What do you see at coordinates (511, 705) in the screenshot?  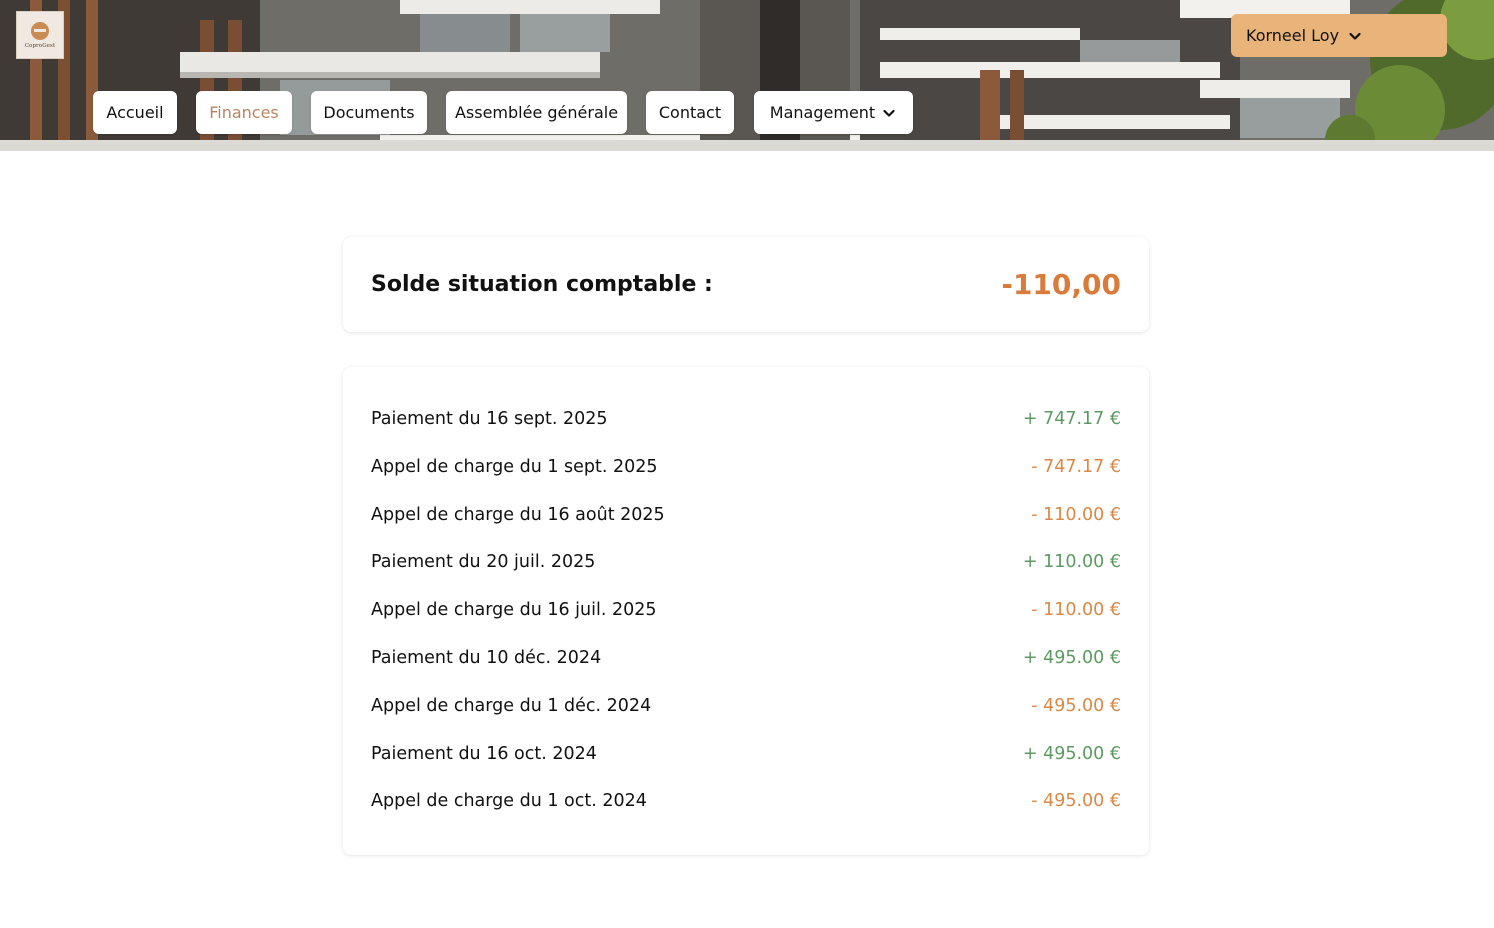 I see `transaction-label: Appel de charge du 1 déc. 2024` at bounding box center [511, 705].